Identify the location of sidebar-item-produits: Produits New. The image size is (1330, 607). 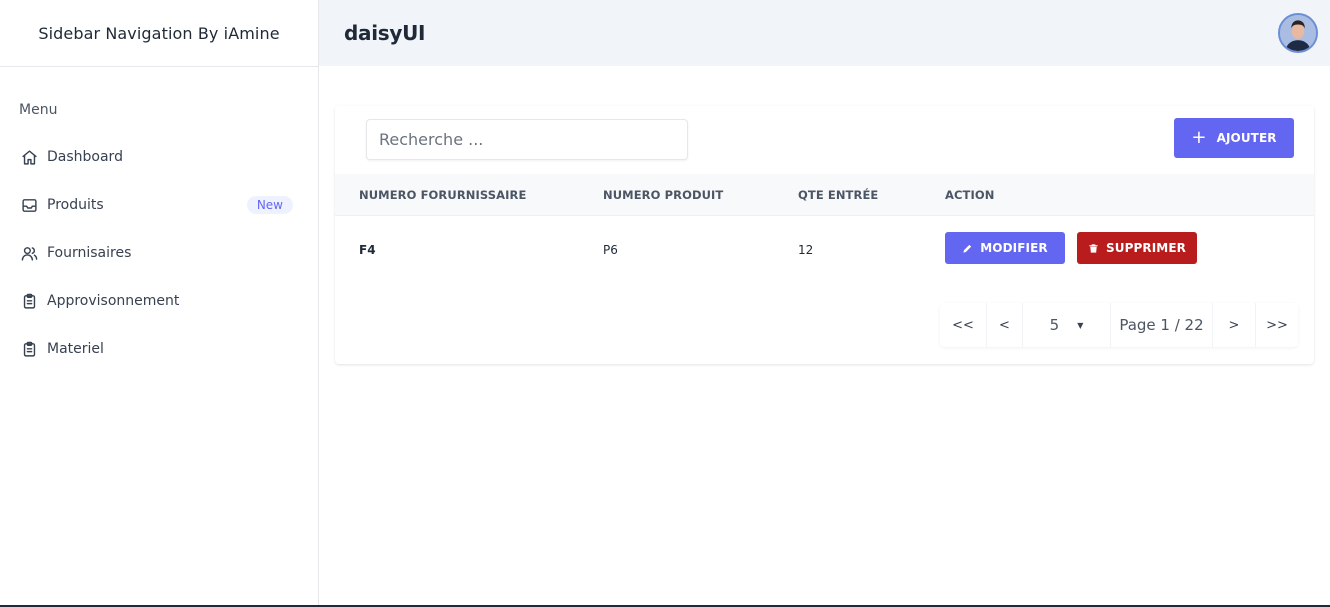
(159, 205).